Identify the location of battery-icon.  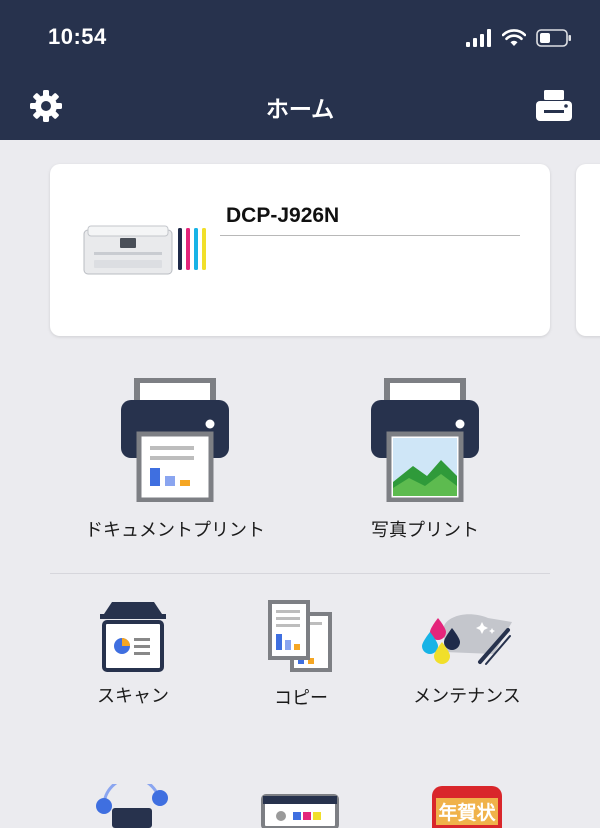
(553, 38).